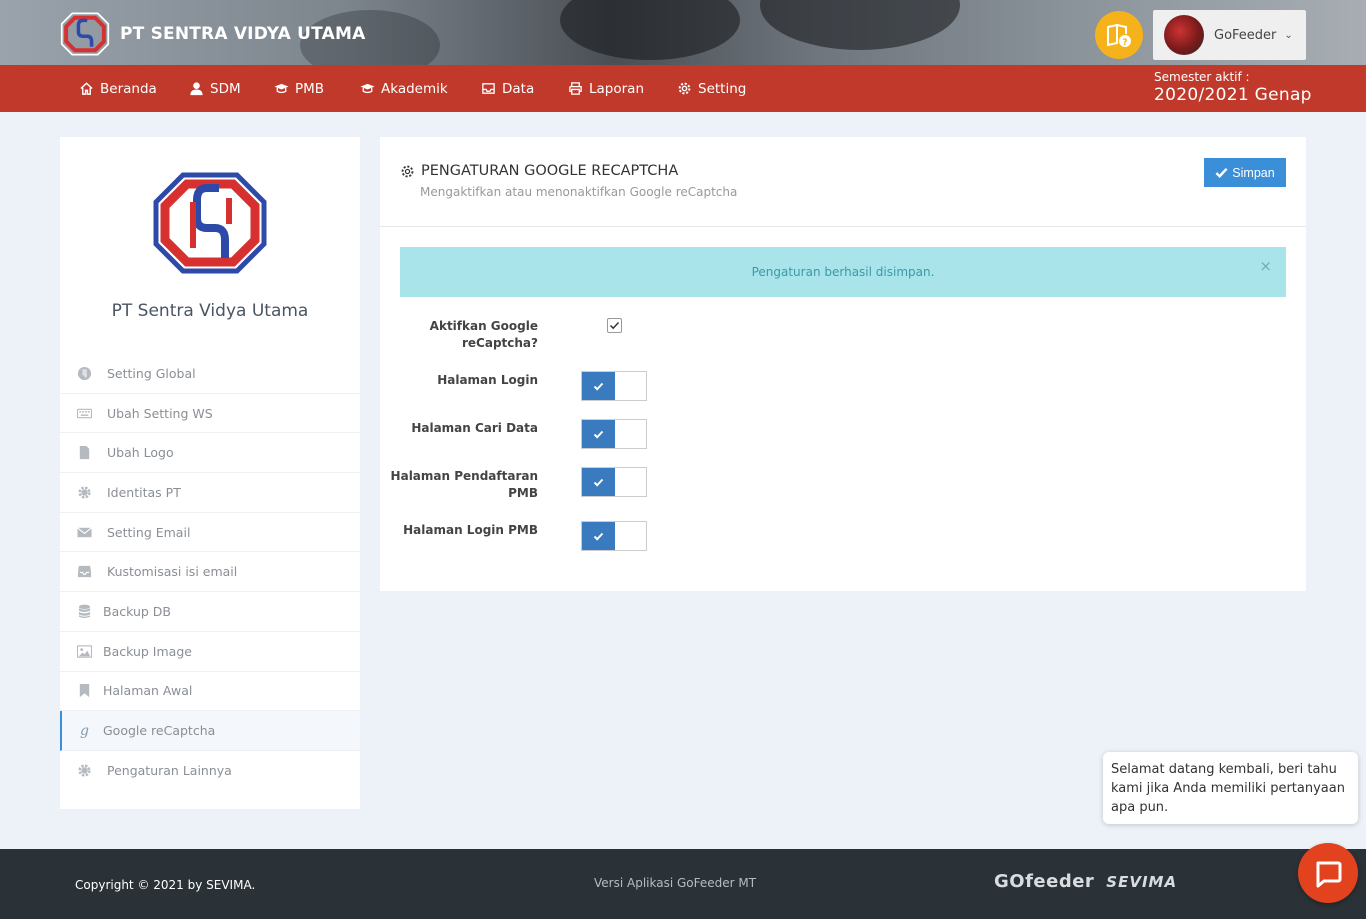  What do you see at coordinates (523, 493) in the screenshot?
I see `label-line: PMB` at bounding box center [523, 493].